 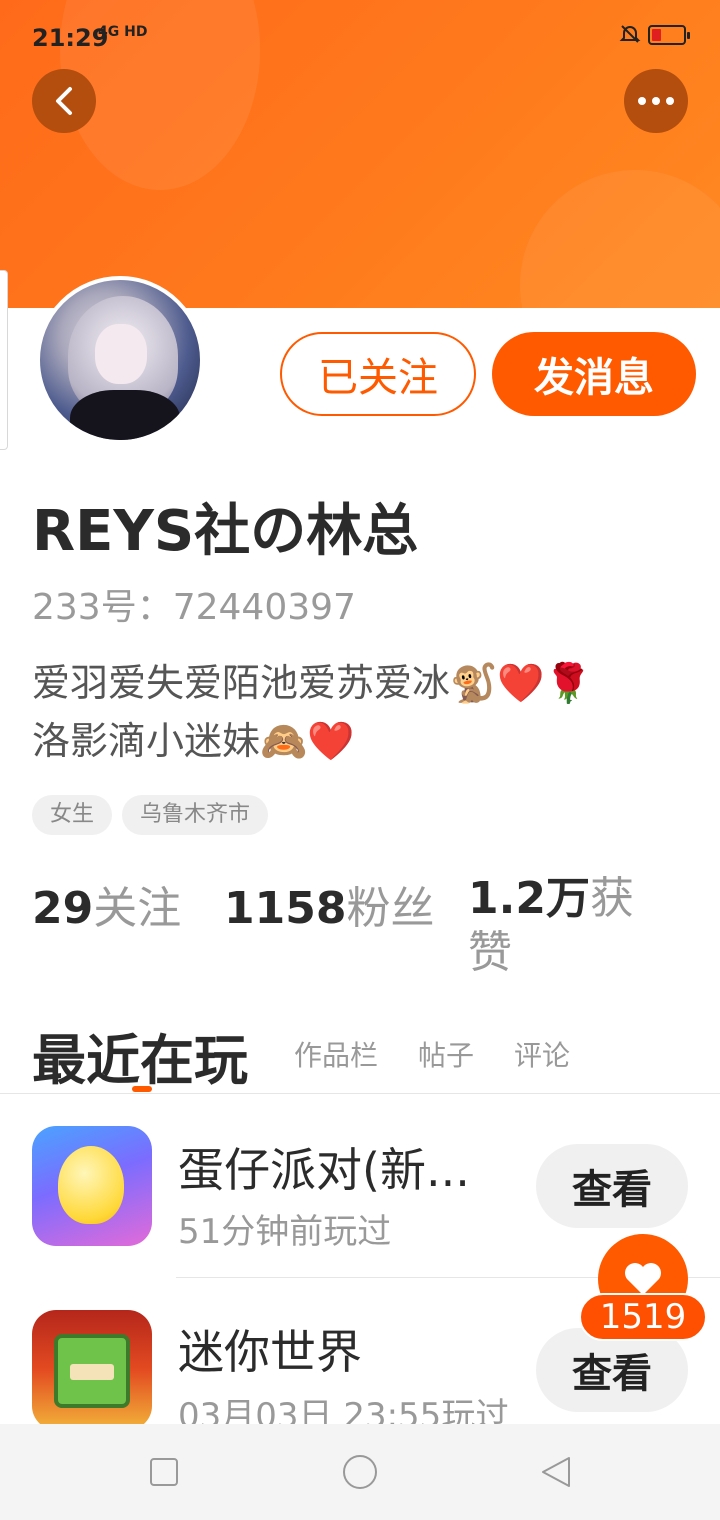 I want to click on system-nav-bar, so click(x=360, y=1472).